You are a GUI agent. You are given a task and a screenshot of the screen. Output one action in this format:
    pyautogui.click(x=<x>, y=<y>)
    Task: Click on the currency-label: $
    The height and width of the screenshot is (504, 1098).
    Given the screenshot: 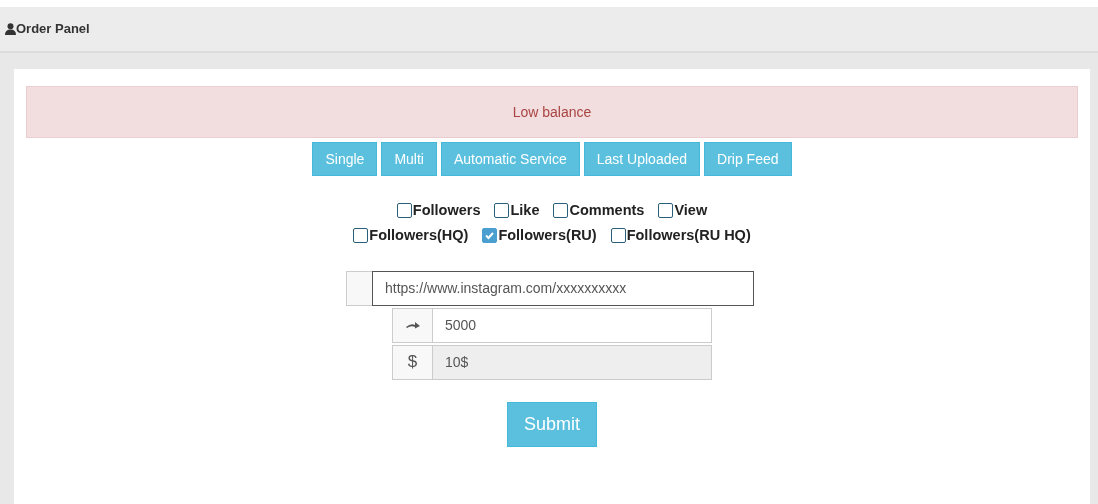 What is the action you would take?
    pyautogui.click(x=412, y=362)
    